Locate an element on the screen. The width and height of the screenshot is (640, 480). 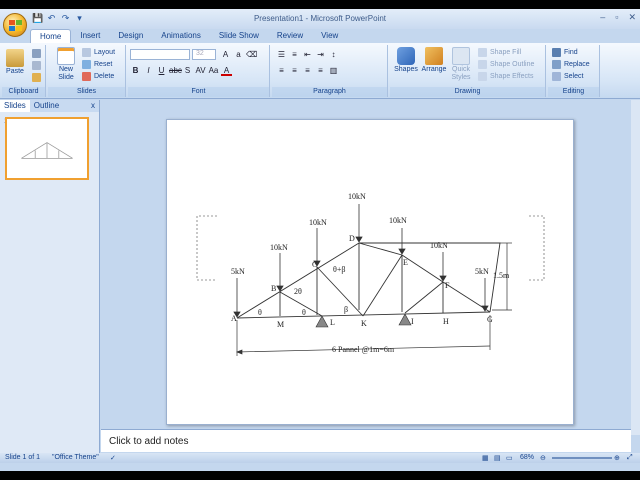
view-normal-icon: ▦ is located at coordinates (485, 458).